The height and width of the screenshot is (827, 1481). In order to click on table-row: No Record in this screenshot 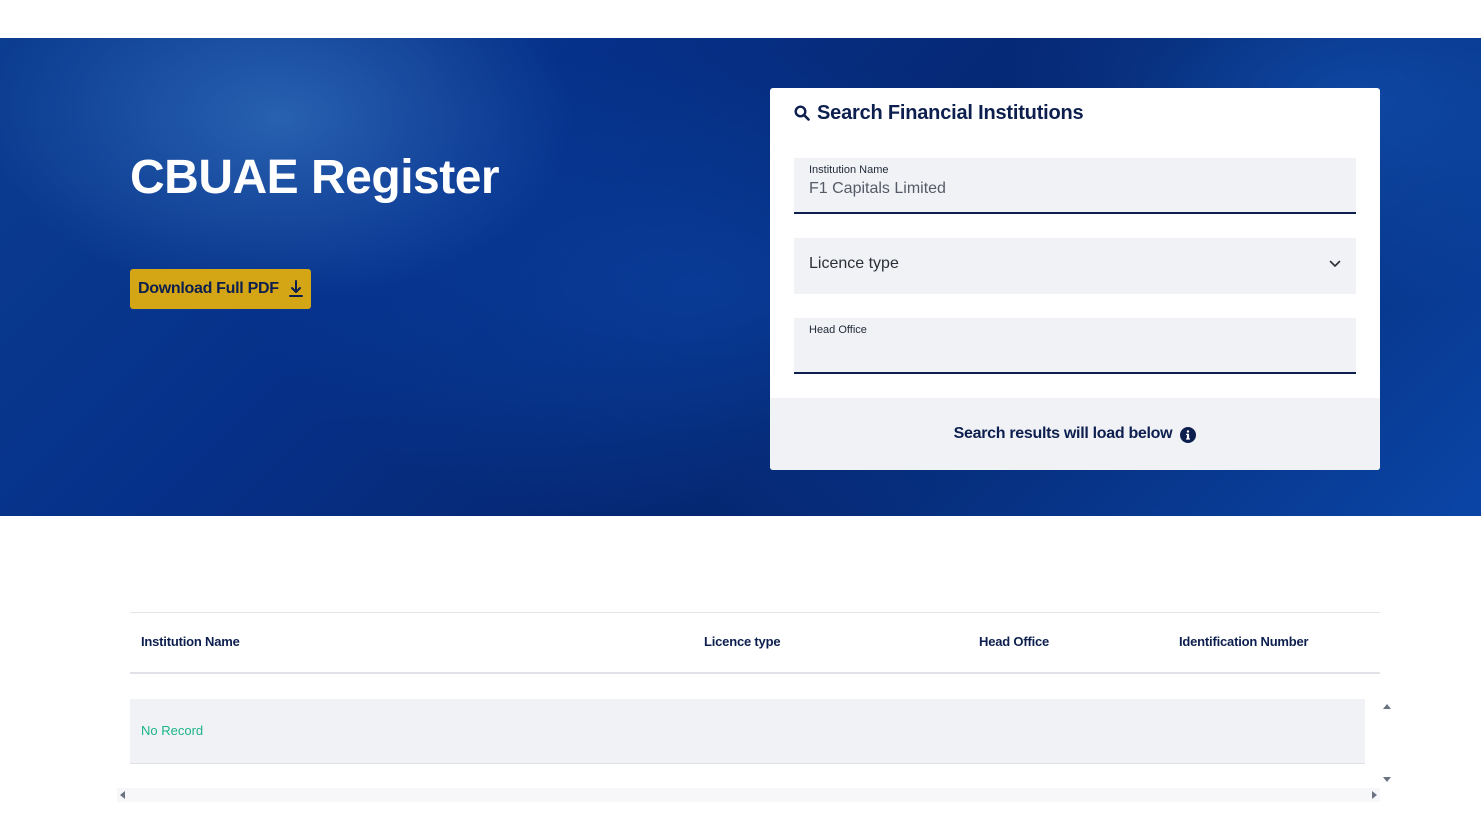, I will do `click(747, 731)`.